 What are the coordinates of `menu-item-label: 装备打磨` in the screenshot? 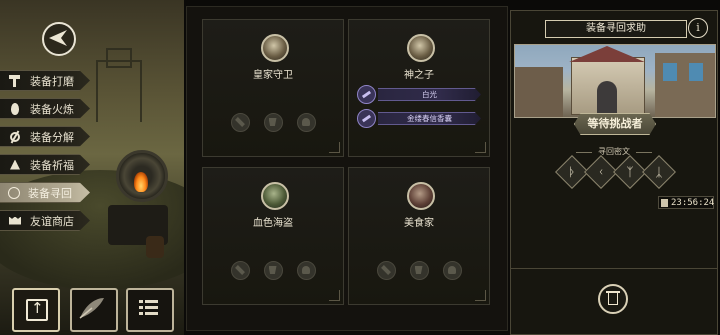 It's located at (52, 81).